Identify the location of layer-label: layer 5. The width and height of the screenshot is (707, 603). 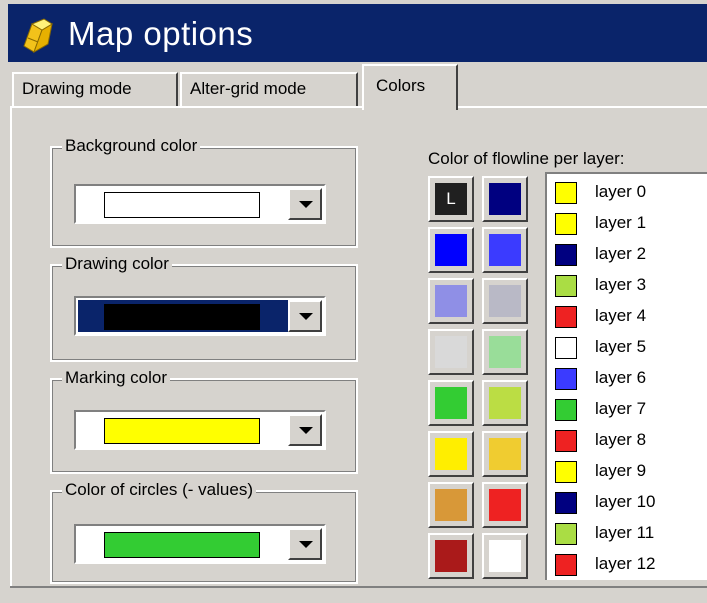
(621, 346).